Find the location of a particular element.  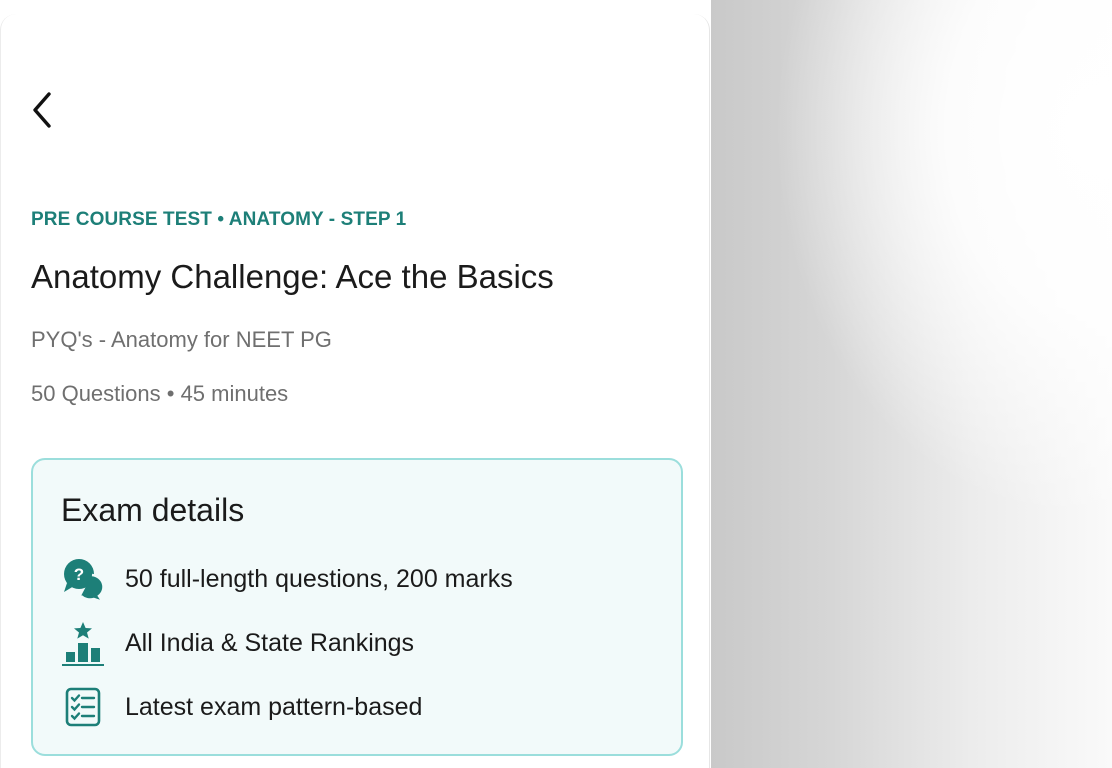

feature-text: All India & State Rankings is located at coordinates (270, 642).